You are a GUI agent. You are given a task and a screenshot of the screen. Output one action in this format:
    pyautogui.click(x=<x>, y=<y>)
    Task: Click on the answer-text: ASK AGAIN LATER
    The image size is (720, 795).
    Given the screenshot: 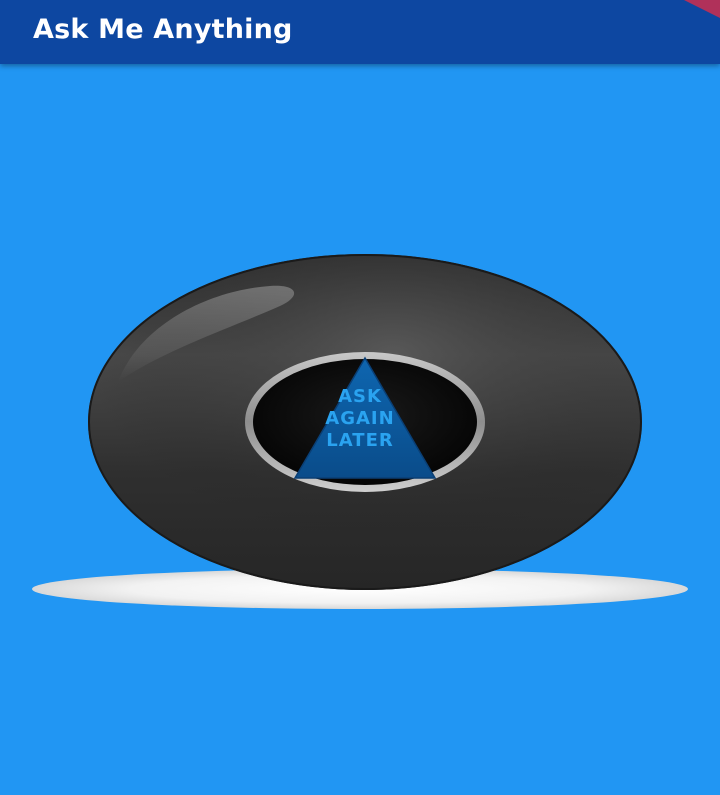 What is the action you would take?
    pyautogui.click(x=360, y=419)
    